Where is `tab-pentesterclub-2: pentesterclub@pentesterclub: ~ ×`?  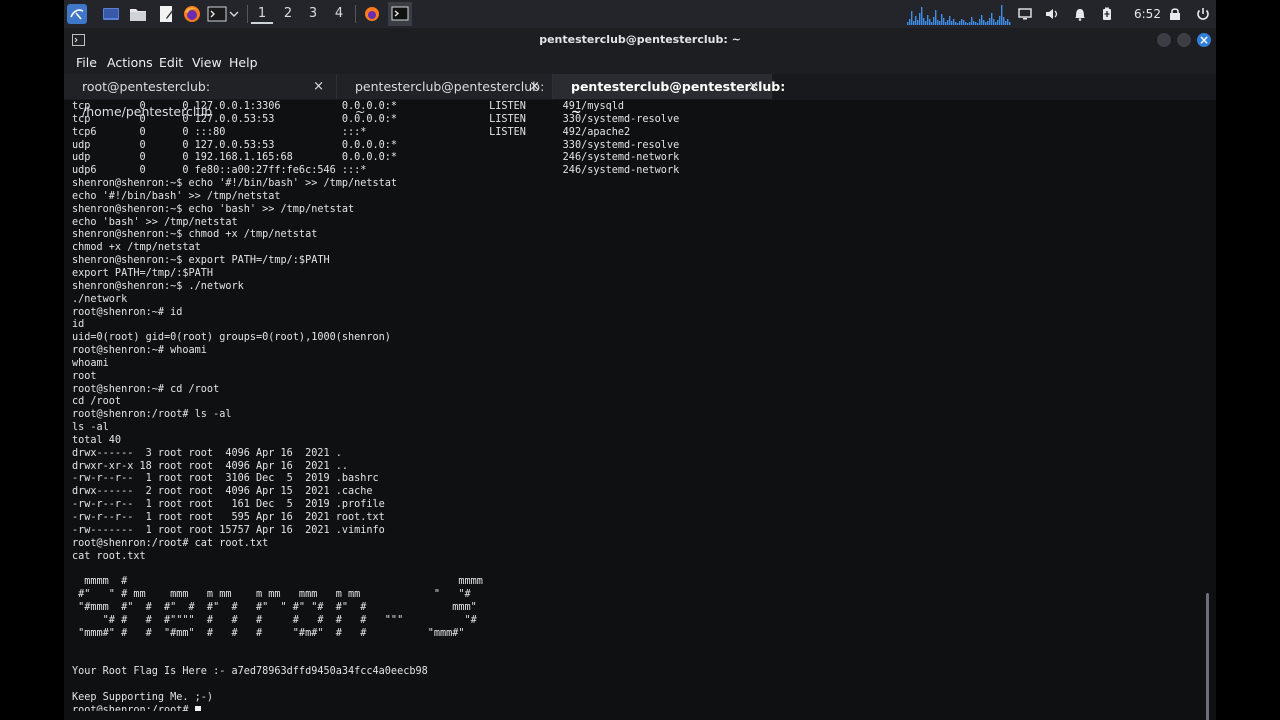
tab-pentesterclub-2: pentesterclub@pentesterclub: ~ × is located at coordinates (669, 96).